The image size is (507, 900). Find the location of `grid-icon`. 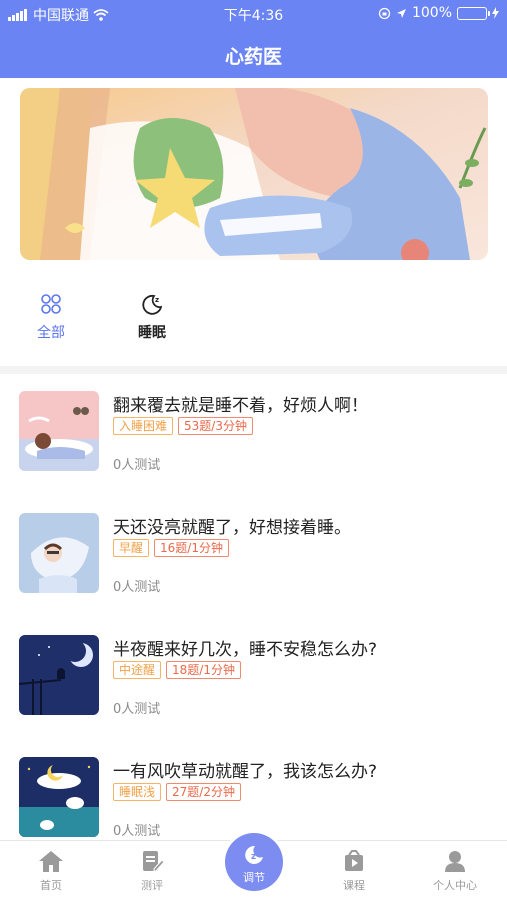

grid-icon is located at coordinates (51, 304).